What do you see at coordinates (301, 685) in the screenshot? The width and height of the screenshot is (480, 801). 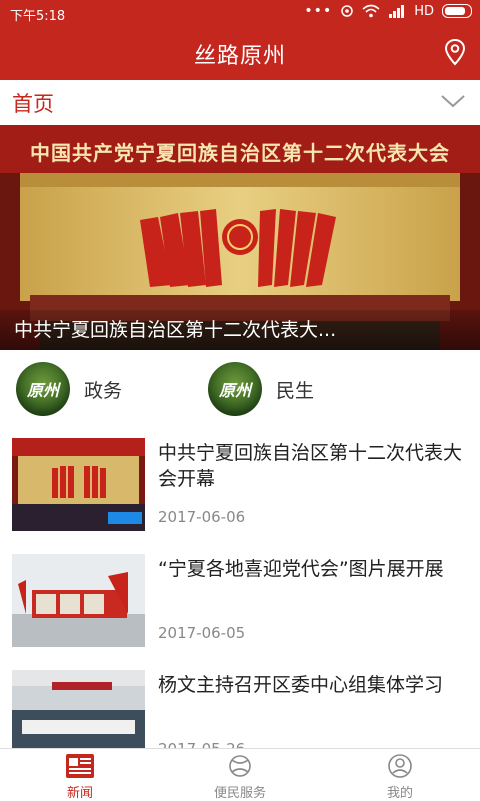 I see `news-title: 杨文主持召开区委中心组集体学习` at bounding box center [301, 685].